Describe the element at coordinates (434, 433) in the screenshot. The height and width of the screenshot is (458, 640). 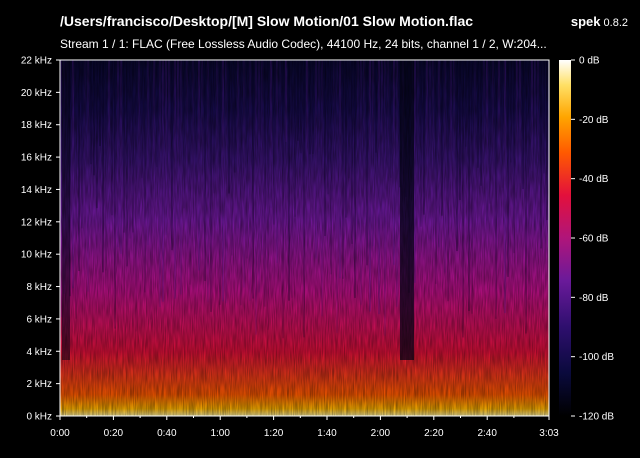
I see `time-tick-label: 2:20` at that location.